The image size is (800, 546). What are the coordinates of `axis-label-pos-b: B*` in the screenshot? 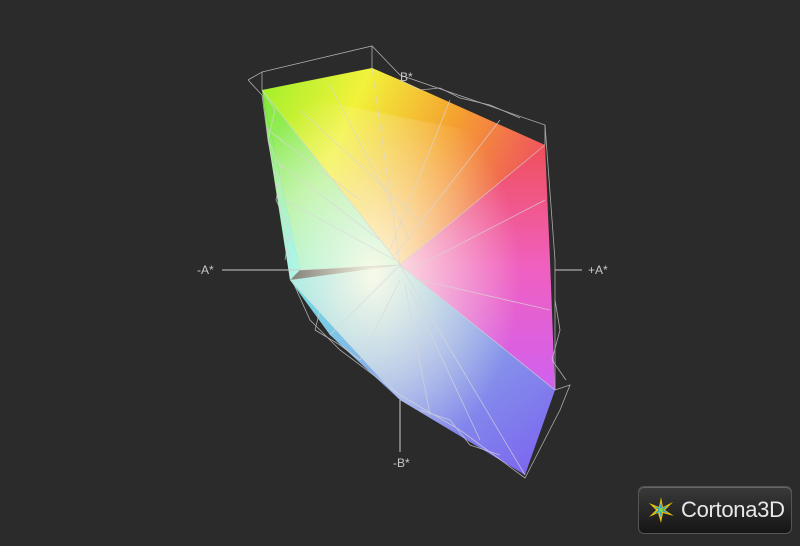 It's located at (406, 77).